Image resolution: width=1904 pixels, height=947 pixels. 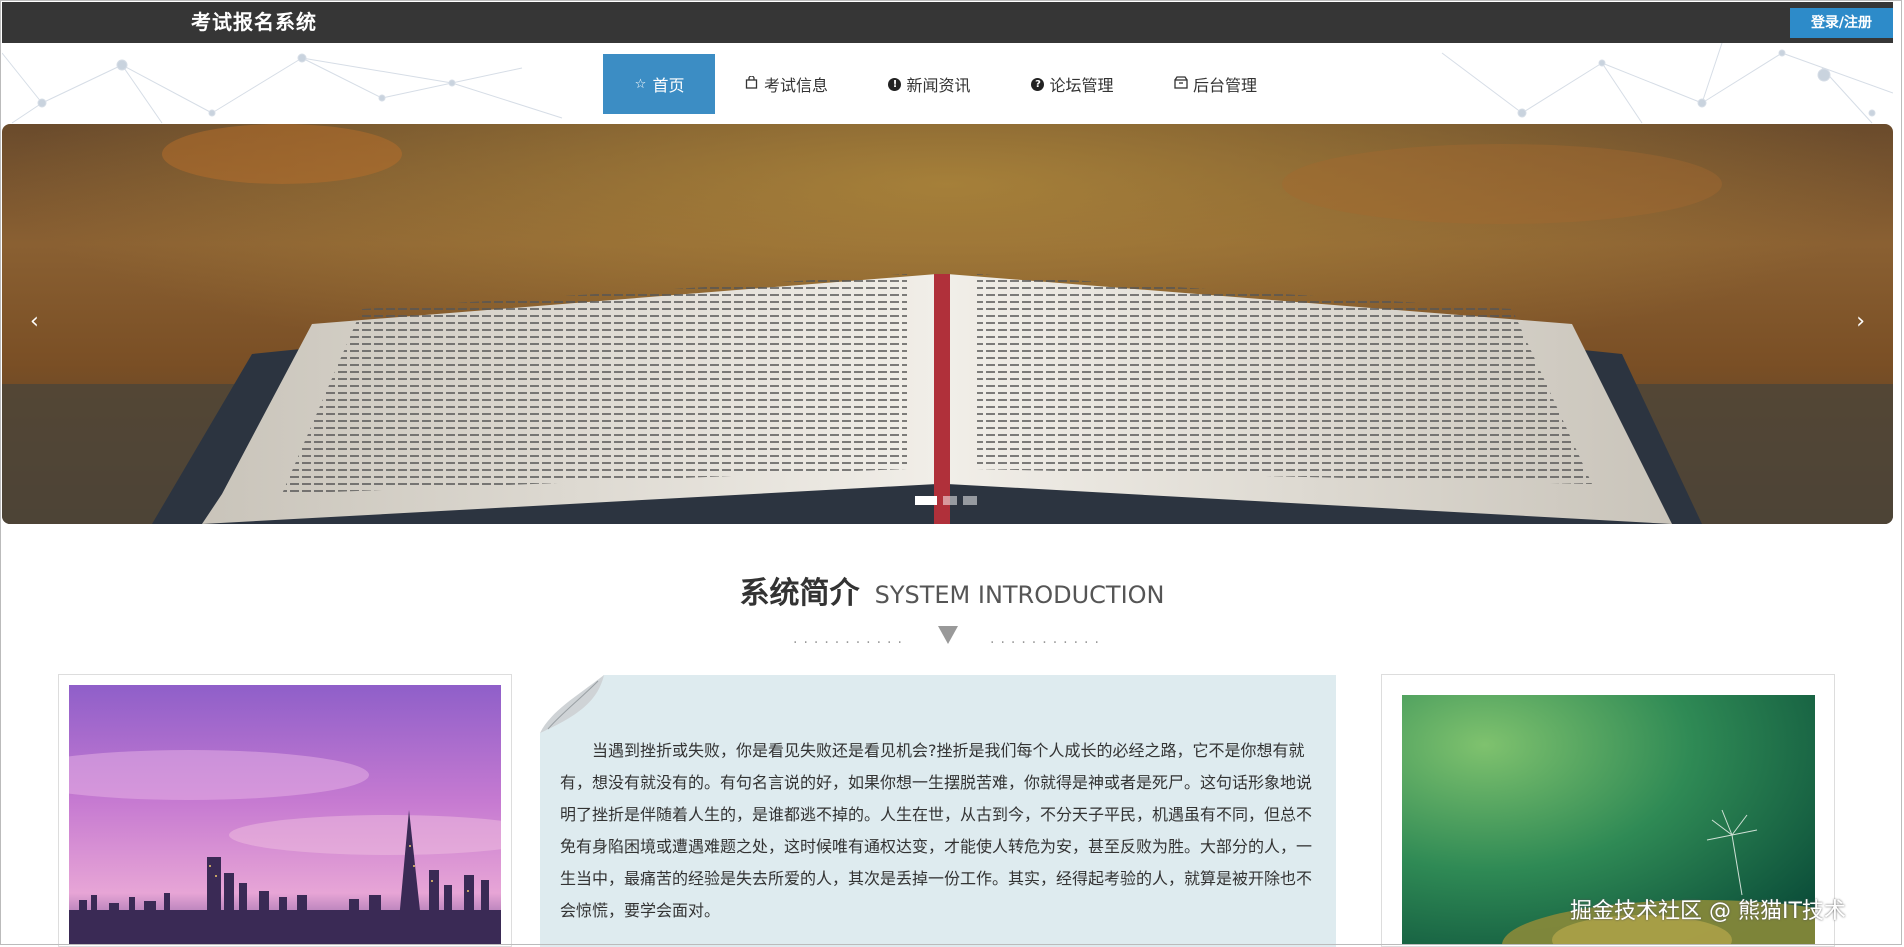 I want to click on page-curl-icon, so click(x=572, y=704).